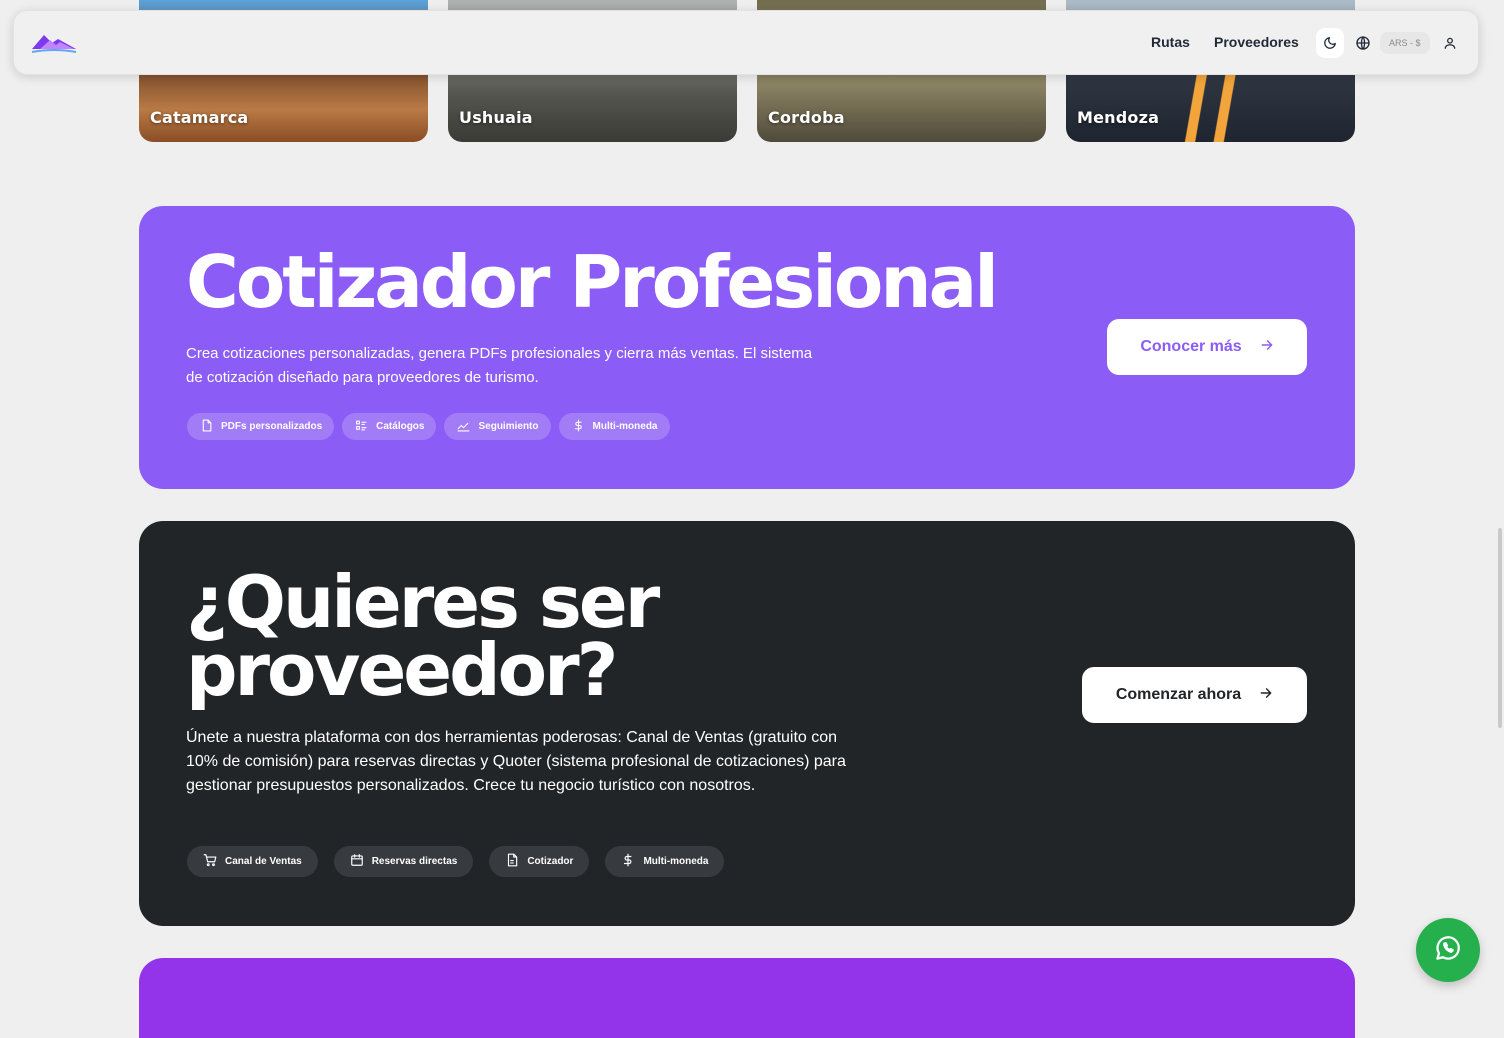 This screenshot has height=1038, width=1504. I want to click on chip-quoter: Cotizador, so click(539, 861).